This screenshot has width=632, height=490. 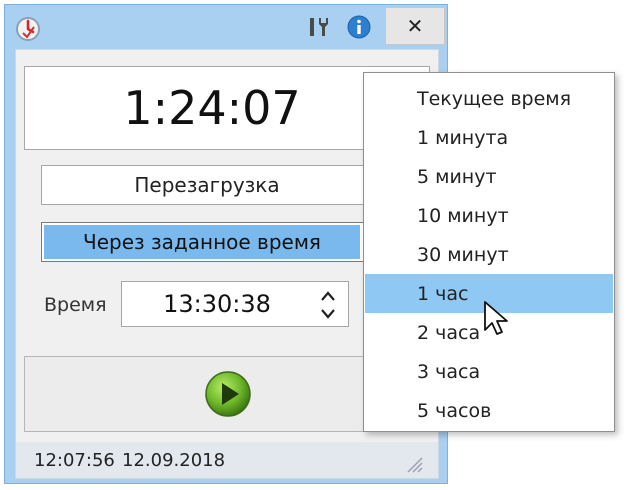 I want to click on time-input: 13:30:38, so click(x=235, y=304).